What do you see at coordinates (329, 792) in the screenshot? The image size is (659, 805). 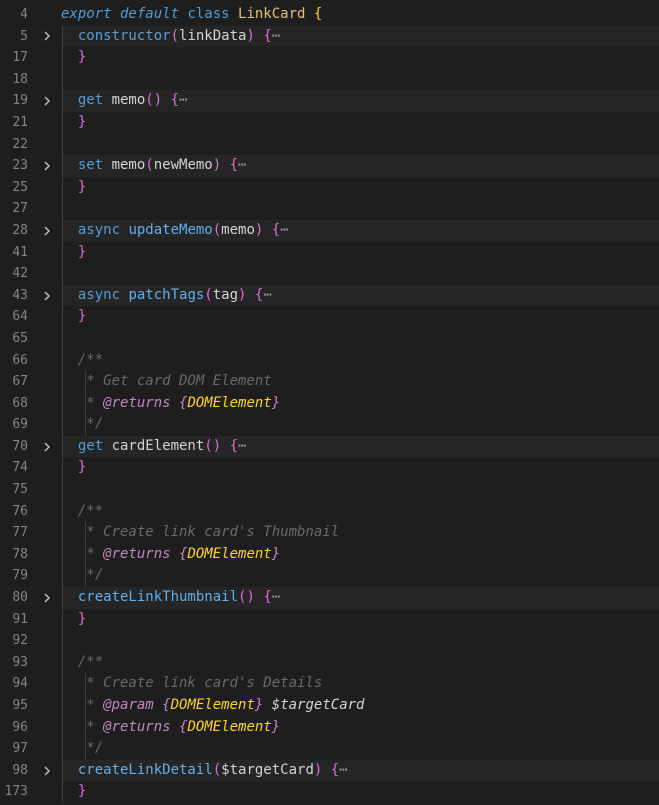 I see `code-line: 173 }` at bounding box center [329, 792].